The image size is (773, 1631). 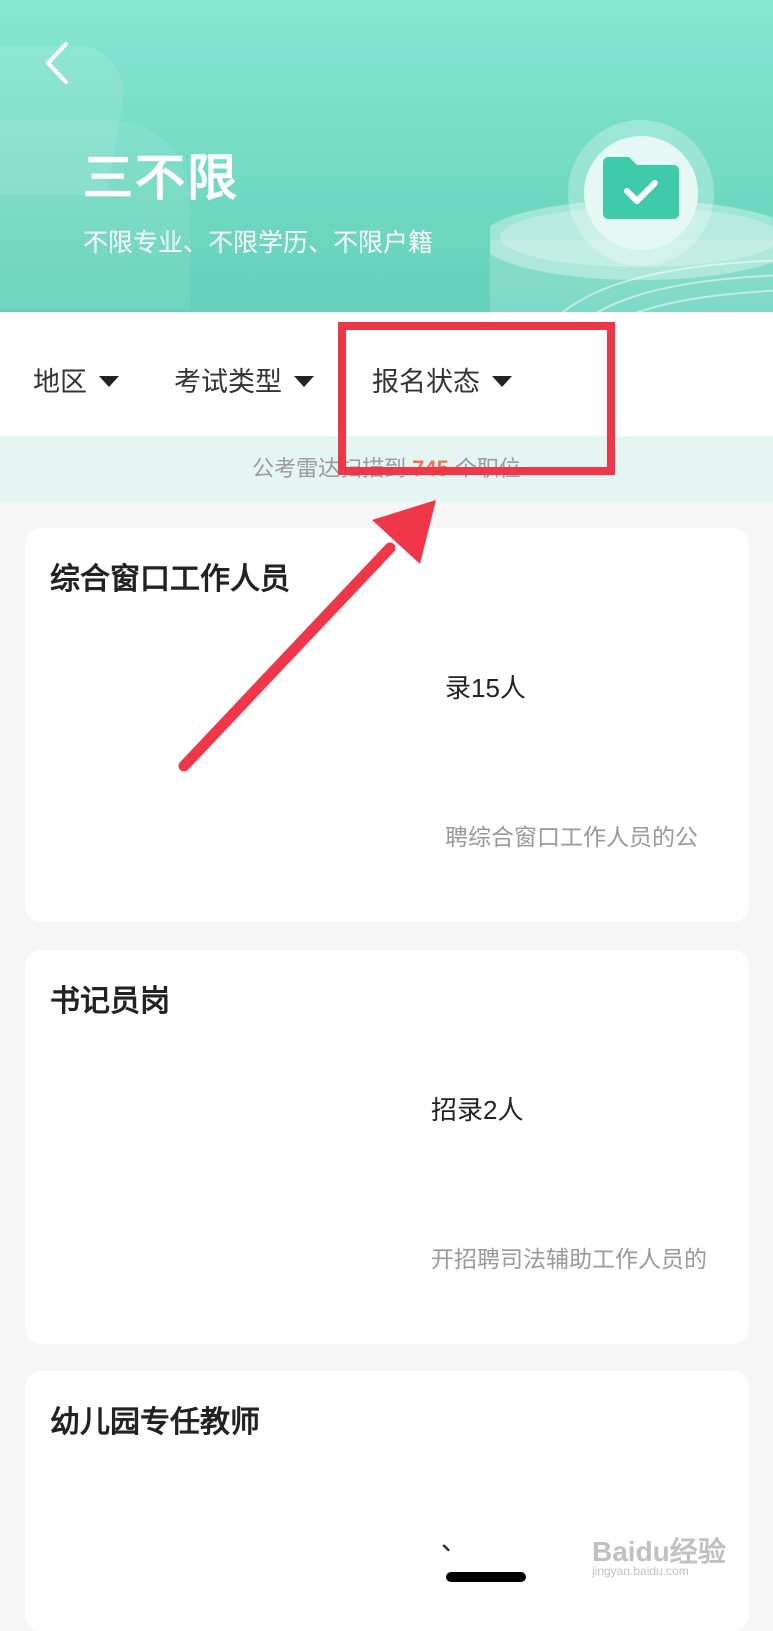 What do you see at coordinates (155, 1422) in the screenshot?
I see `job-title: 幼儿园专任教师` at bounding box center [155, 1422].